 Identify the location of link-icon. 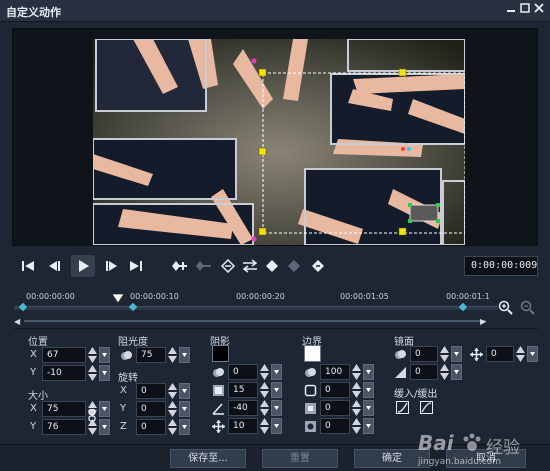
(92, 415).